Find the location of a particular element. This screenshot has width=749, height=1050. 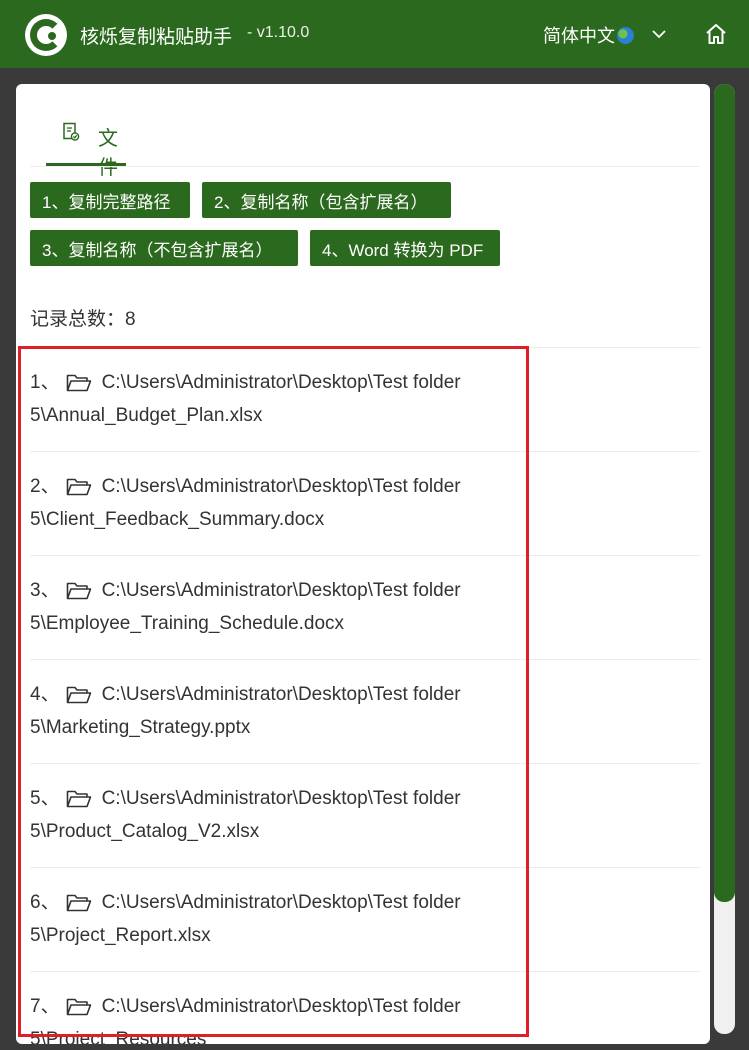

scrollbar is located at coordinates (724, 559).